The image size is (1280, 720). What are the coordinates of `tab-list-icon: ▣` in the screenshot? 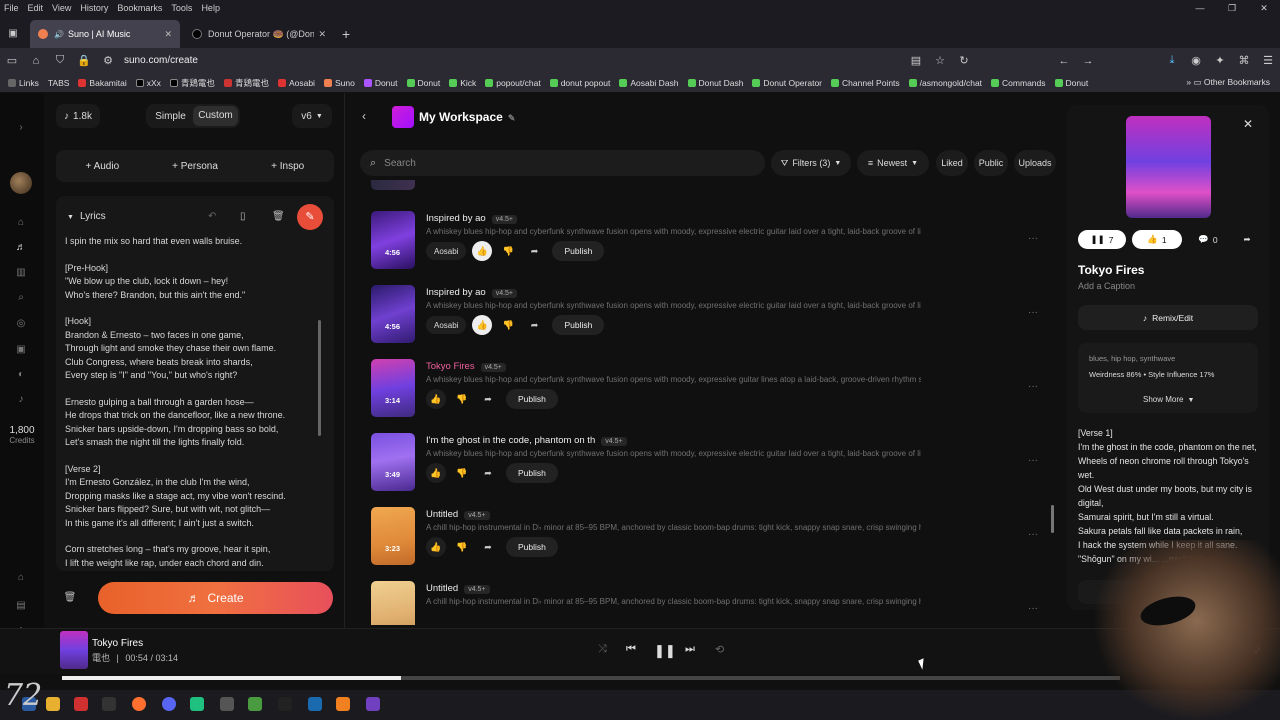 It's located at (13, 34).